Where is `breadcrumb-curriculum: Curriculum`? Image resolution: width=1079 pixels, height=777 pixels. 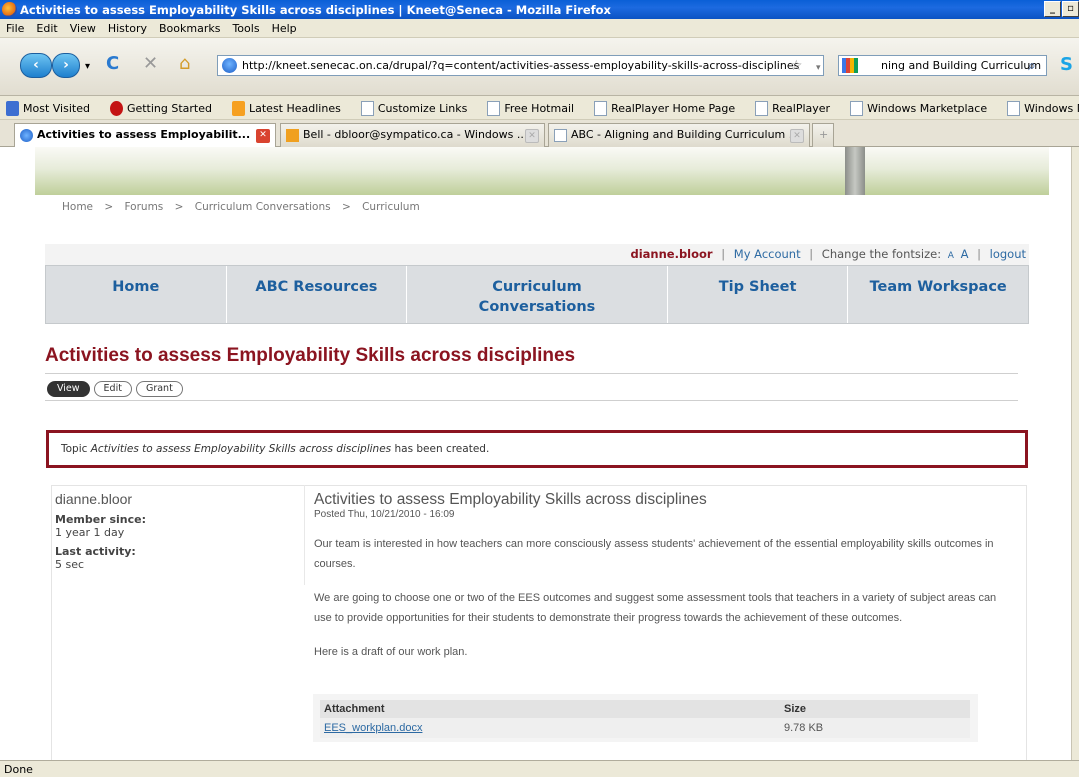 breadcrumb-curriculum: Curriculum is located at coordinates (391, 207).